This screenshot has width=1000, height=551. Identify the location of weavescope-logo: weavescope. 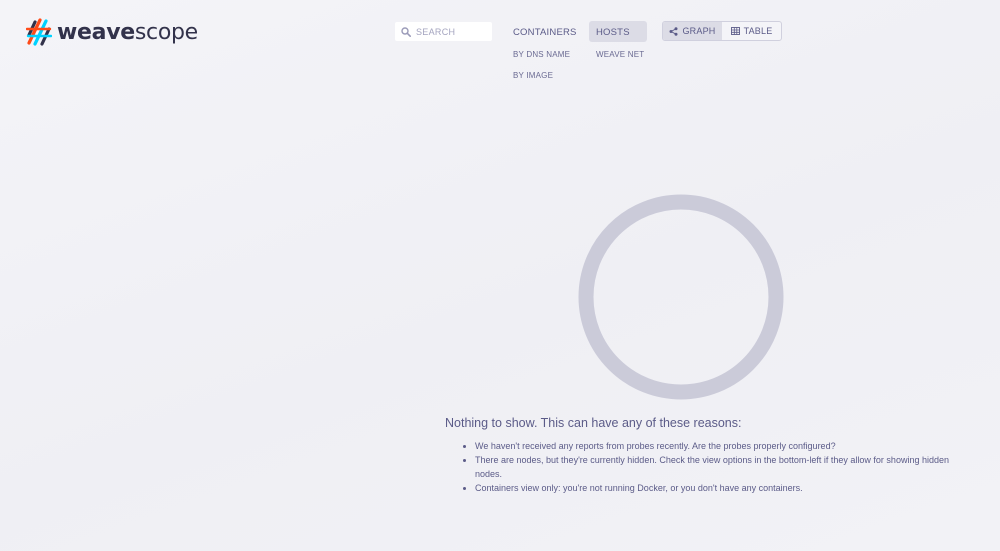
(112, 32).